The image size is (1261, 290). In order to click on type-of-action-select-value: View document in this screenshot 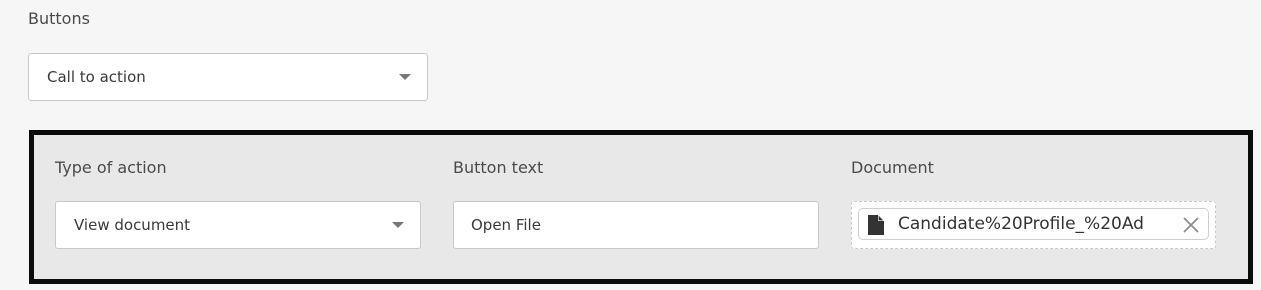, I will do `click(132, 225)`.